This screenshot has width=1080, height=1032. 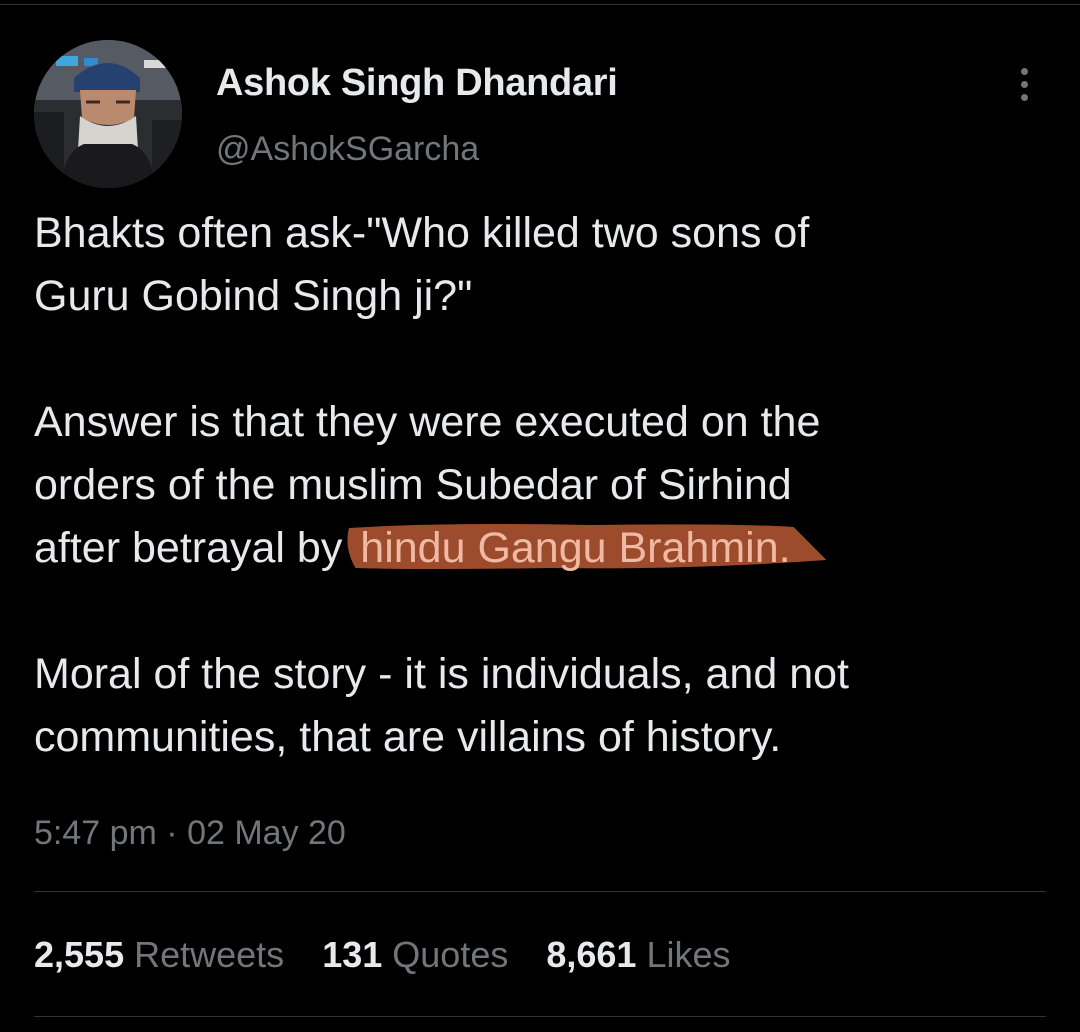 I want to click on divider, so click(x=540, y=891).